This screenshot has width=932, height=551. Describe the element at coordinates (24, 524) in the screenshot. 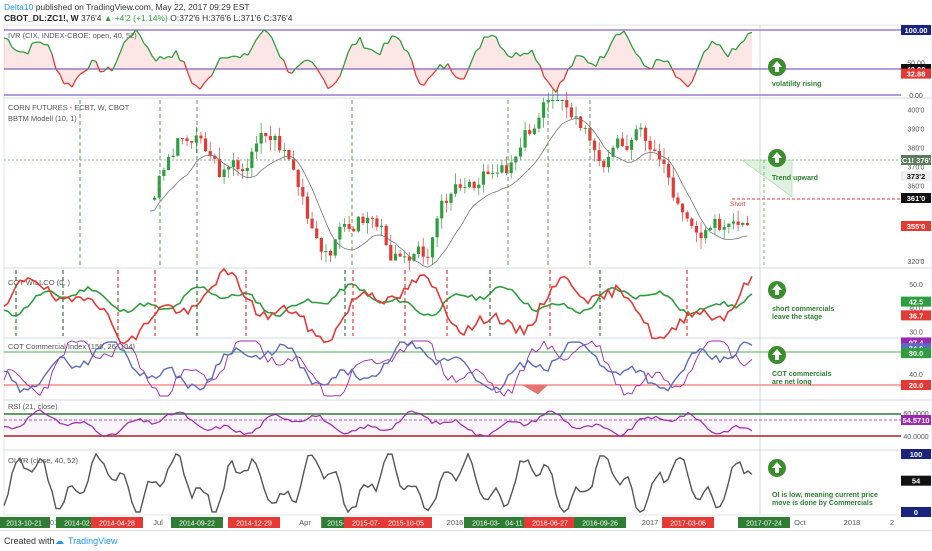

I see `time-marker-label: 2013-10-21` at that location.